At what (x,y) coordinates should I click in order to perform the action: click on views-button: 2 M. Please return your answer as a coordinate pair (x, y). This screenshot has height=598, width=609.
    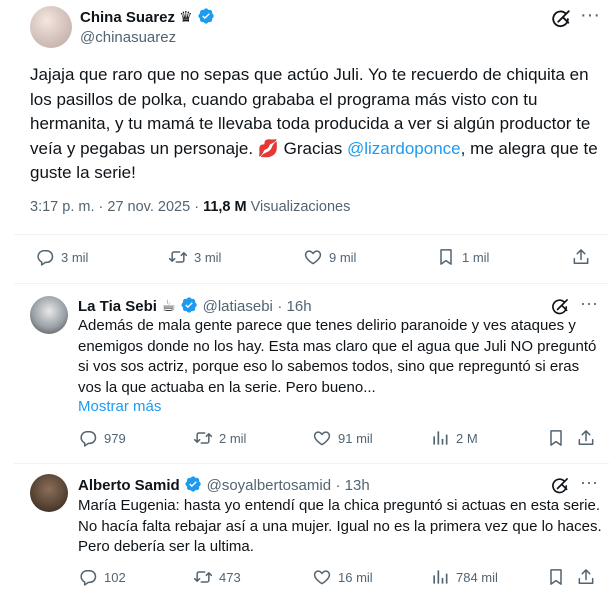
    Looking at the image, I should click on (454, 438).